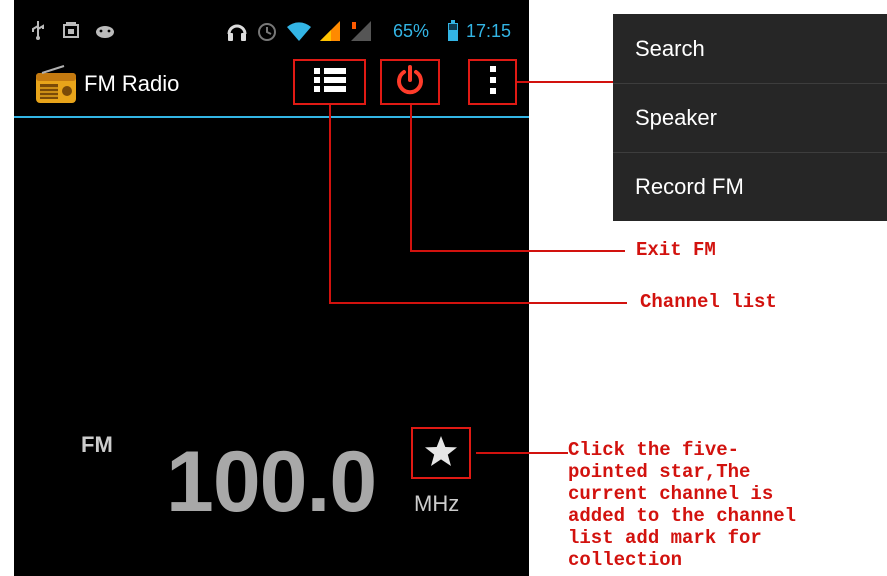  What do you see at coordinates (676, 250) in the screenshot?
I see `exit-fm-annotation: Exit FM` at bounding box center [676, 250].